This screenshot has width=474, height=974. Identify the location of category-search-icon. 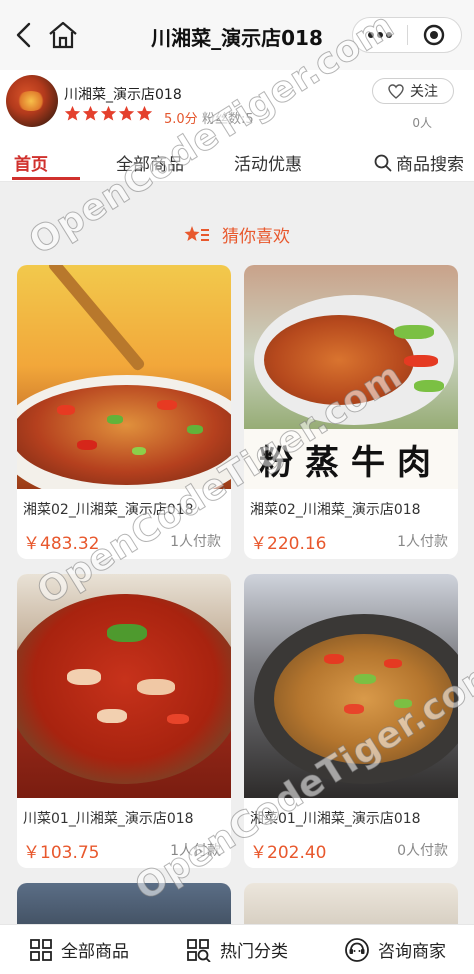
(199, 950).